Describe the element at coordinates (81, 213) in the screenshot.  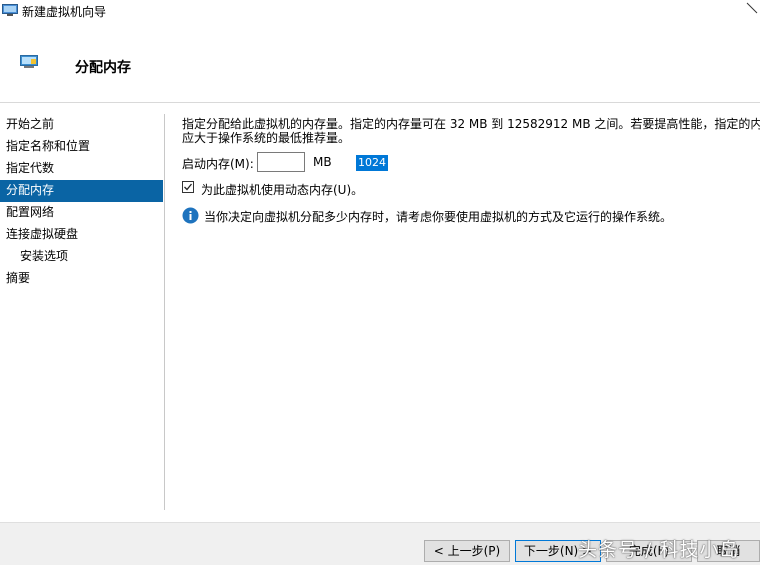
I see `nav-item-configure-network: 配置网络` at that location.